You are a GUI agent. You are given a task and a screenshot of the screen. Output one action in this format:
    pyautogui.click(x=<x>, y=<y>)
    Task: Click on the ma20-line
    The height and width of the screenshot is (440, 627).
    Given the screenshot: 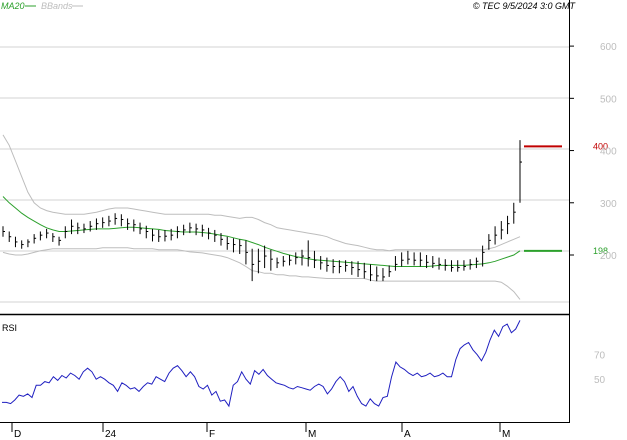 What is the action you would take?
    pyautogui.click(x=261, y=231)
    